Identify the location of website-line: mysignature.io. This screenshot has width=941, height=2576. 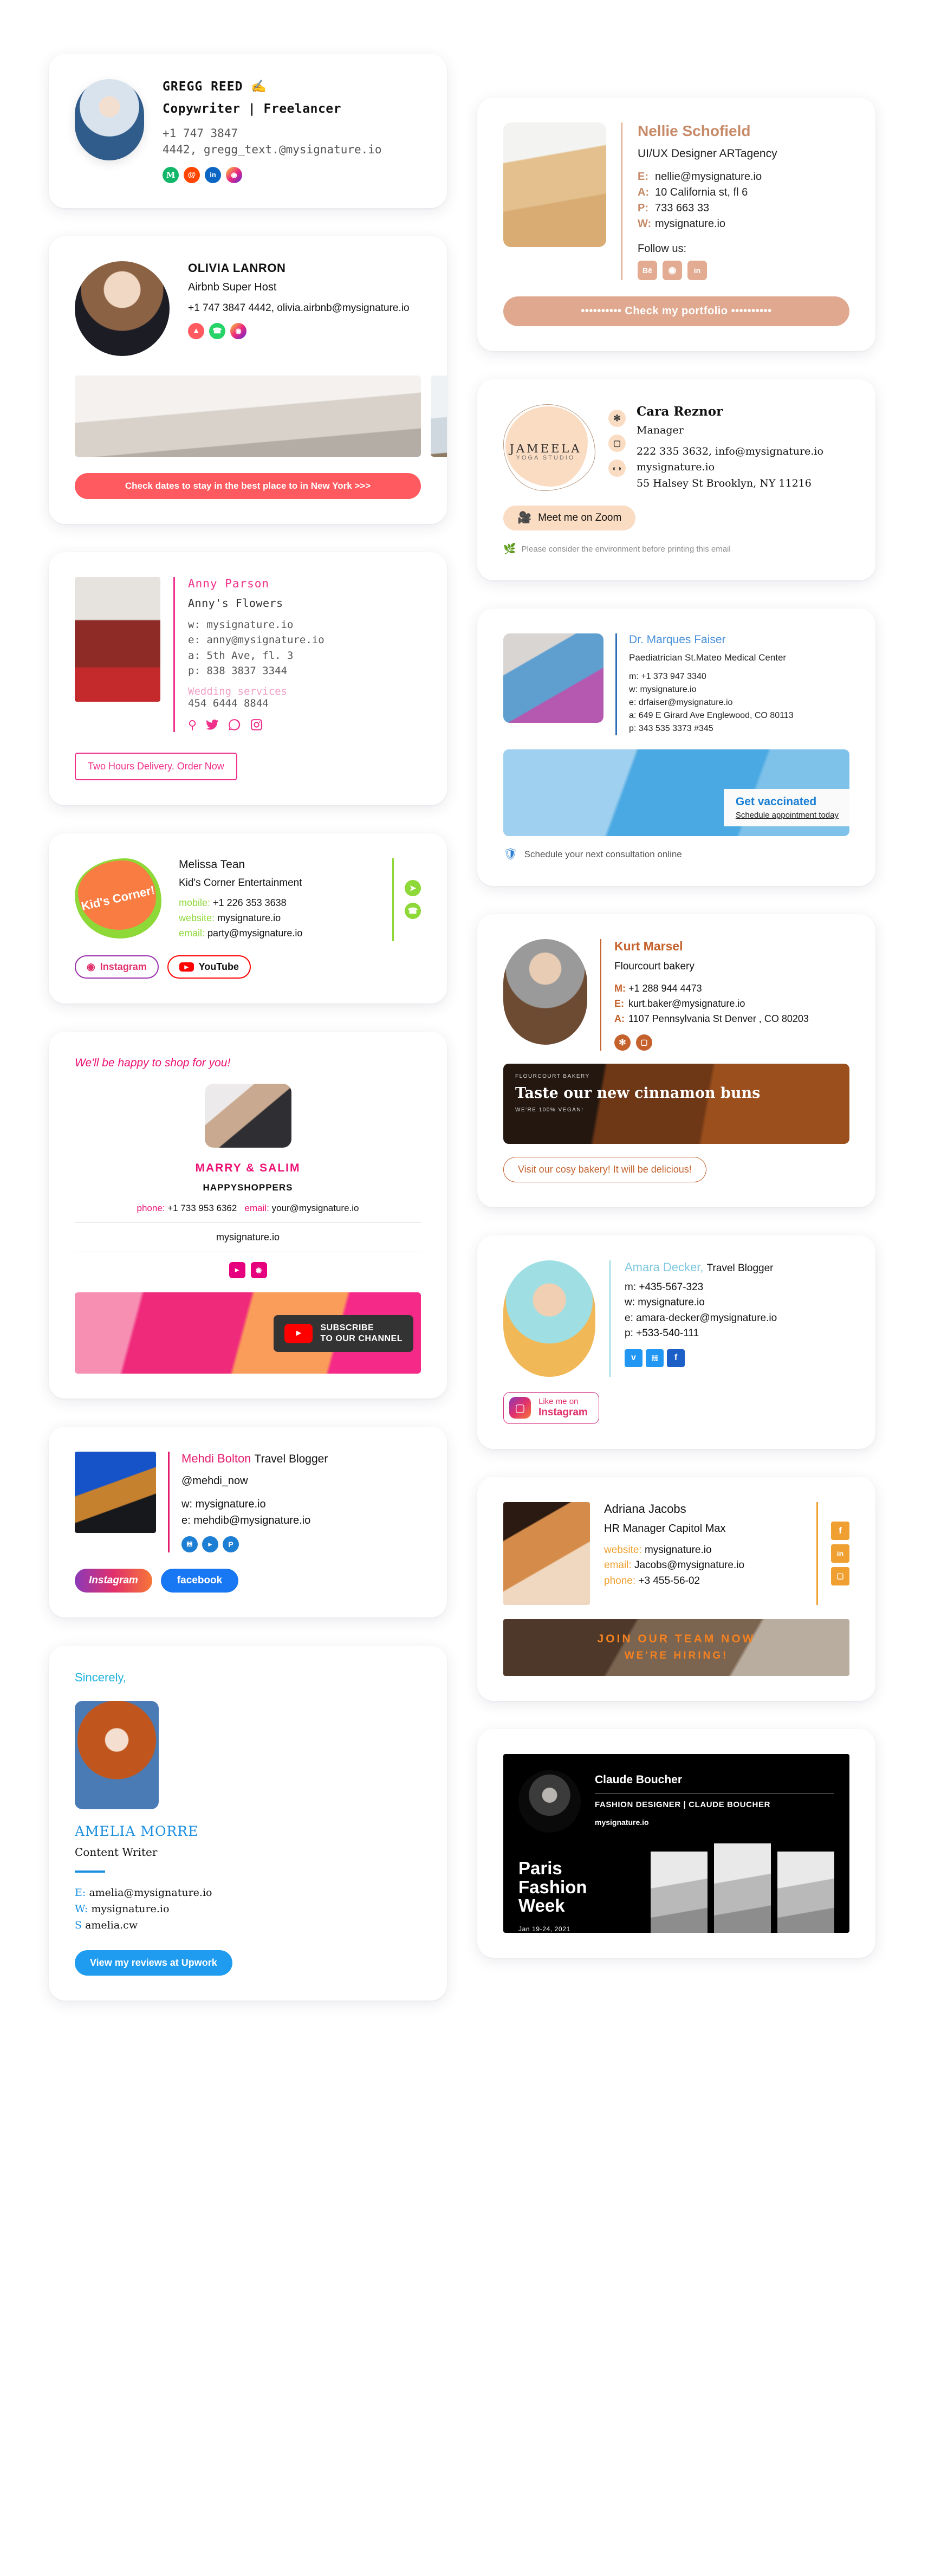
(676, 467).